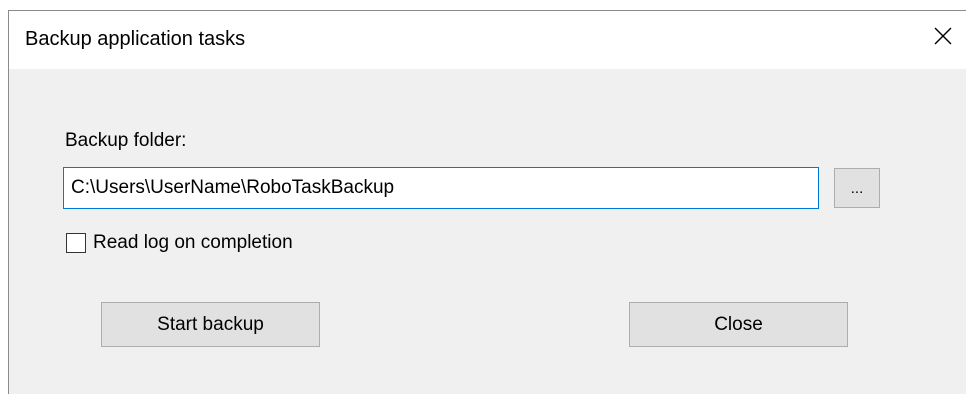 Image resolution: width=966 pixels, height=394 pixels. What do you see at coordinates (738, 324) in the screenshot?
I see `close-button: Close` at bounding box center [738, 324].